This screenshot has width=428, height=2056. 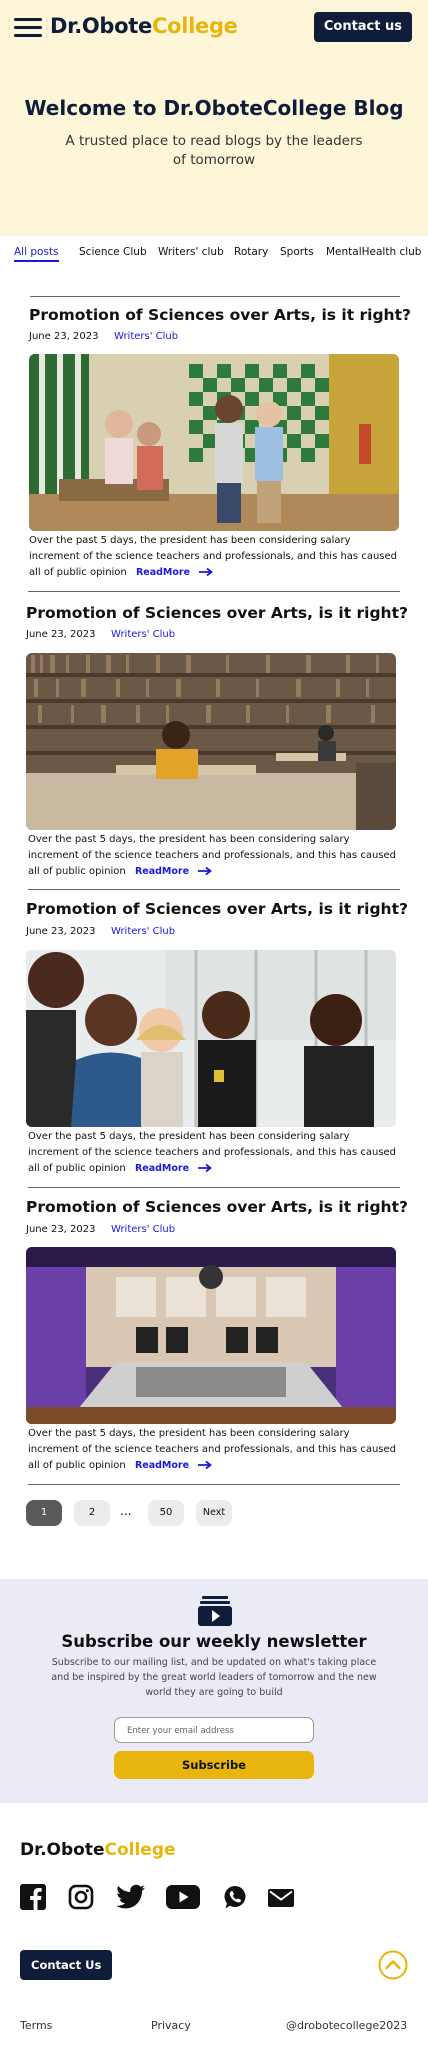 What do you see at coordinates (235, 1897) in the screenshot?
I see `whatsapp-icon` at bounding box center [235, 1897].